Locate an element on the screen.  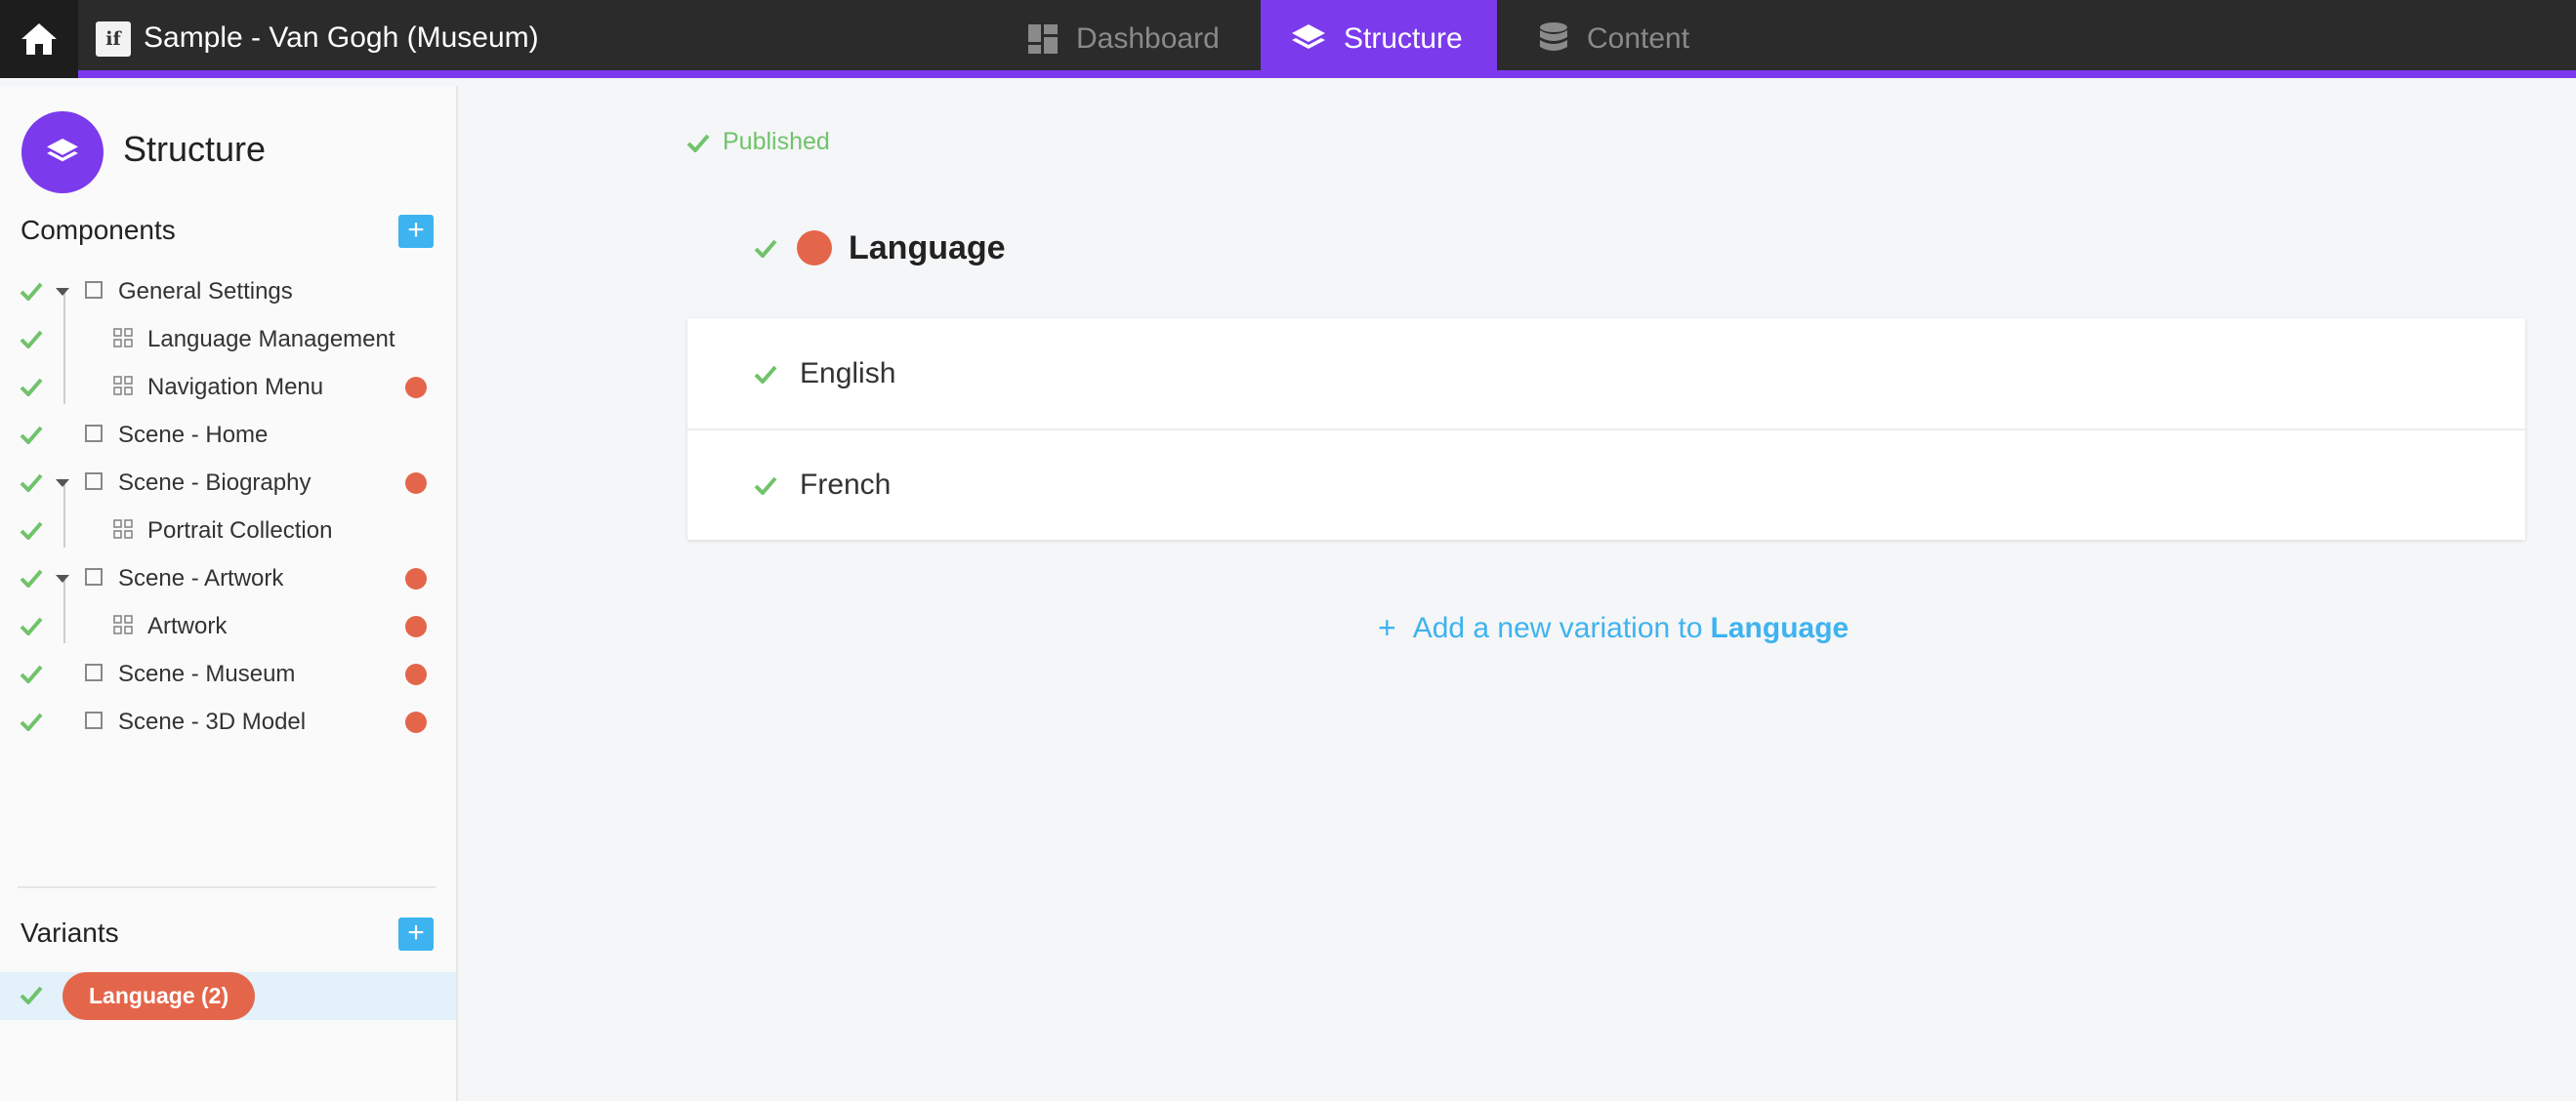
tree-item-scene-biography: Scene - Biography is located at coordinates (229, 483).